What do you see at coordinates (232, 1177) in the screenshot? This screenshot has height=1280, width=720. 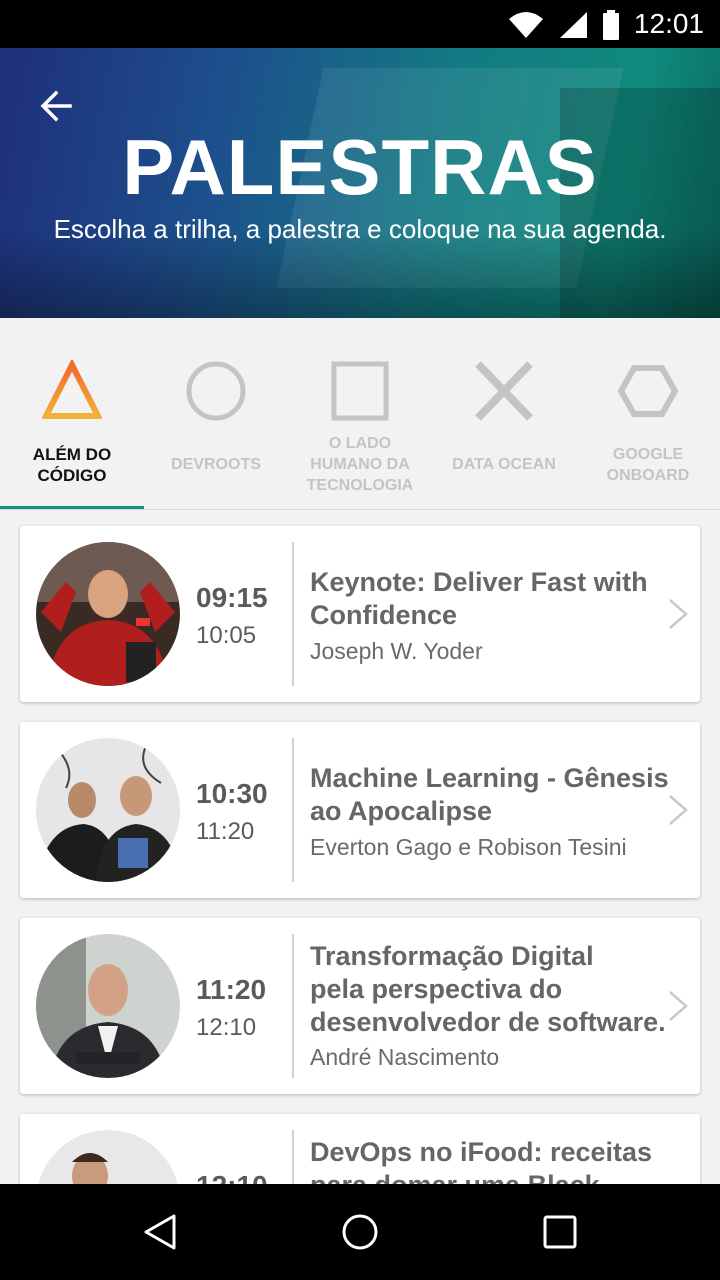 I see `talk-start-time: 12:10` at bounding box center [232, 1177].